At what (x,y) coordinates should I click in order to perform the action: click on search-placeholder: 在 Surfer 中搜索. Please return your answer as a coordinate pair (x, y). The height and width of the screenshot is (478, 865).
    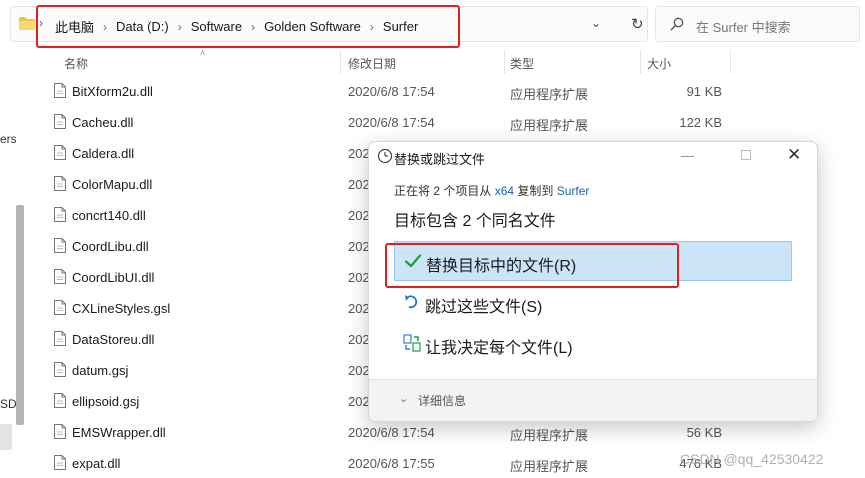
    Looking at the image, I should click on (743, 27).